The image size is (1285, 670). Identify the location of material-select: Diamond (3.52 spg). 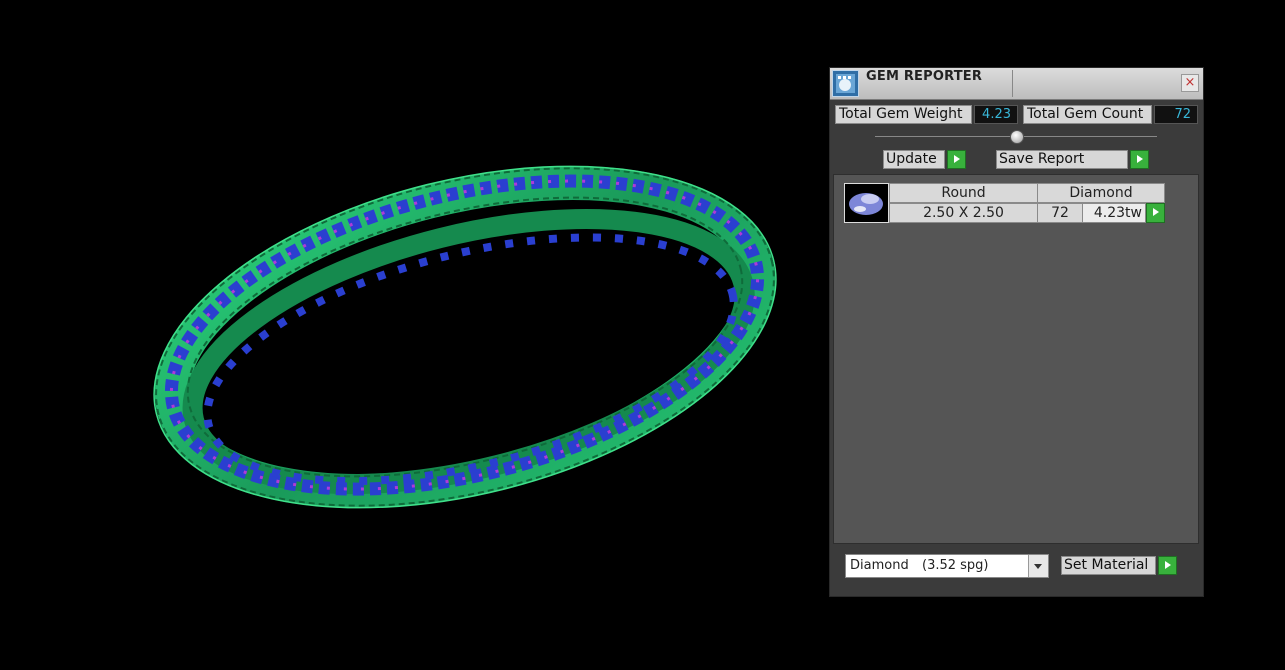
(947, 566).